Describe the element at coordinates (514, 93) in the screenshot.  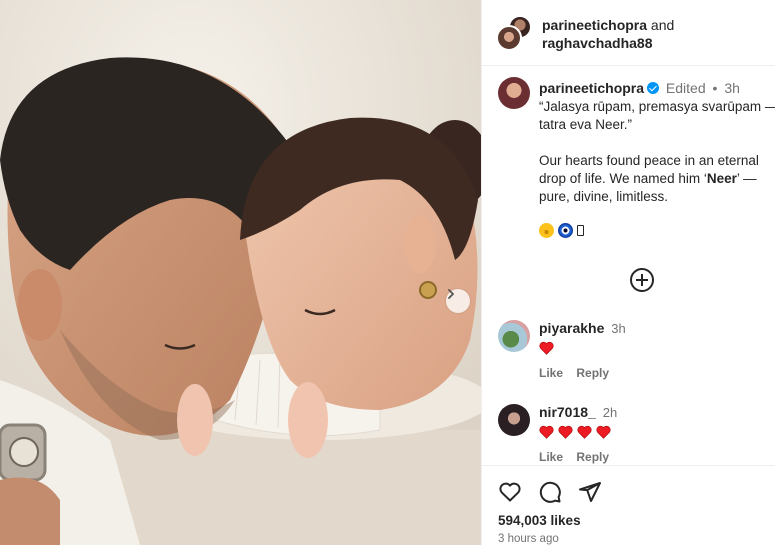
I see `caption-avatar` at that location.